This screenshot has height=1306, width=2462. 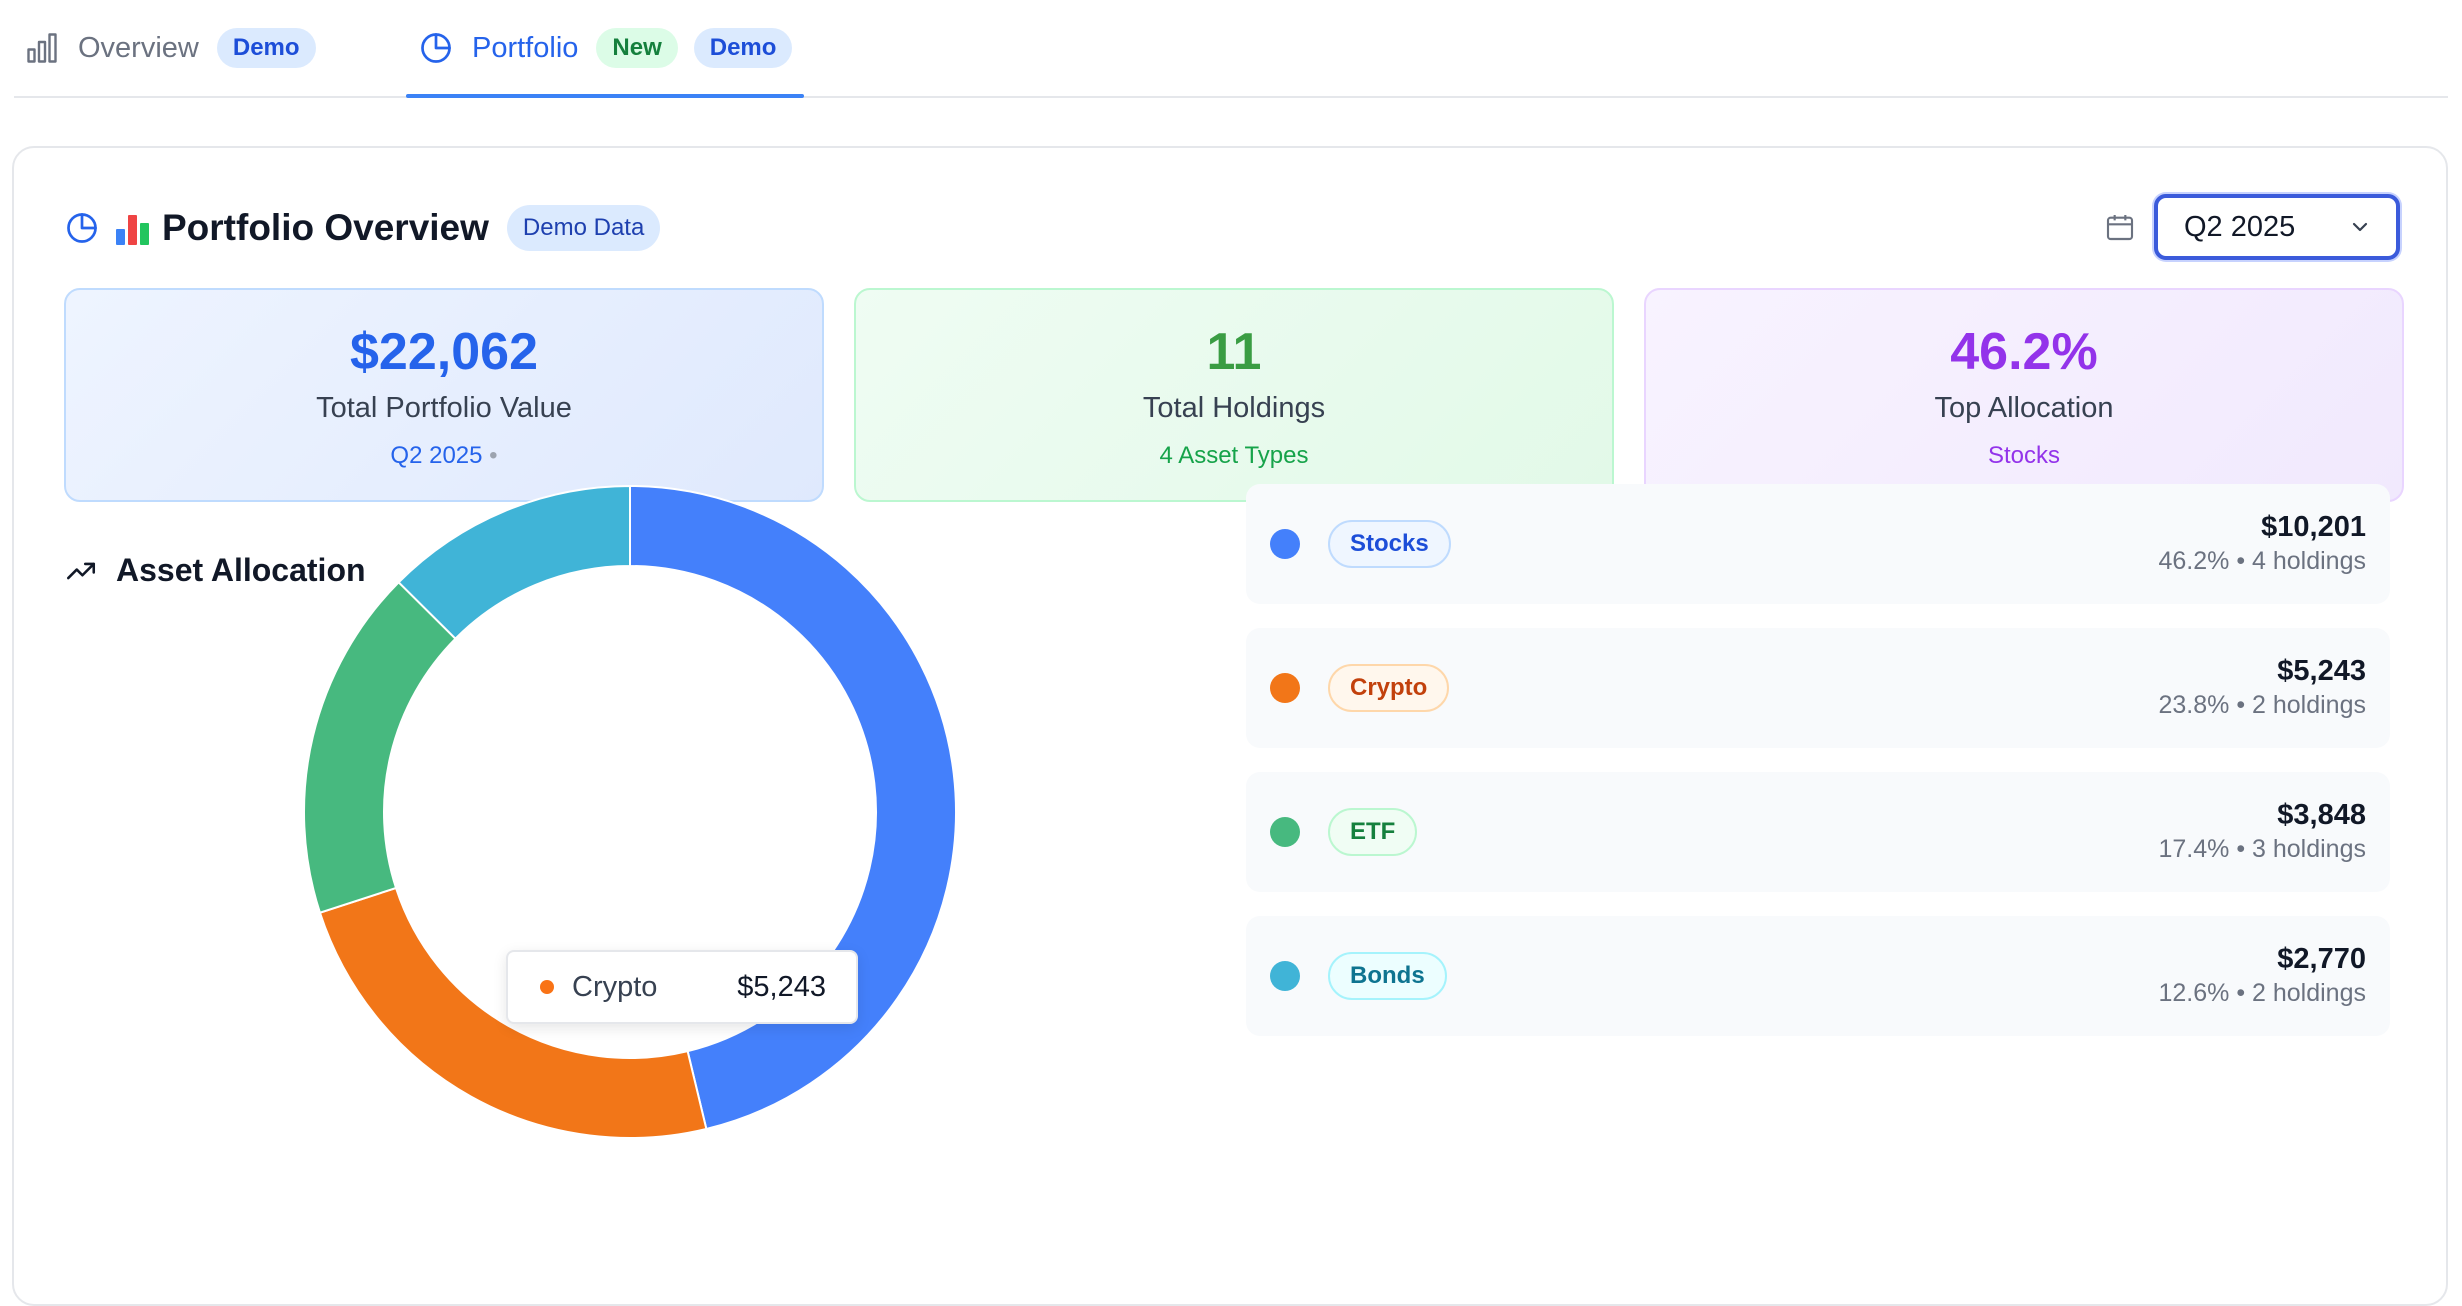 I want to click on stat-value: 46.2%, so click(x=2024, y=352).